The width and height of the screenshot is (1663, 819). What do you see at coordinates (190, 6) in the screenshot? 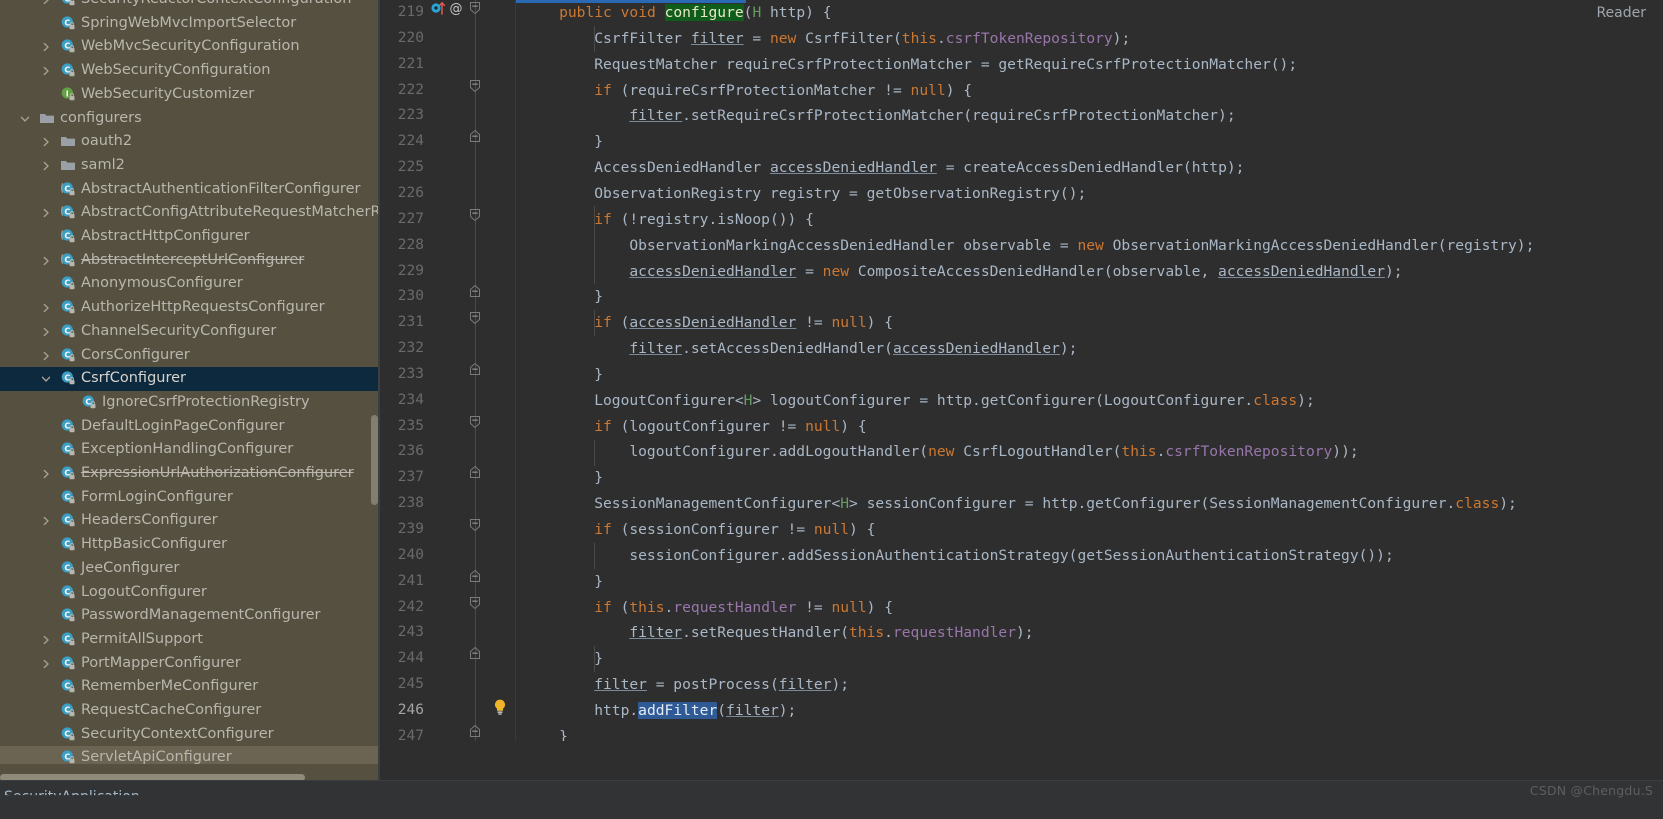
I see `tree-item: C SecurityReactorContextConfiguration` at bounding box center [190, 6].